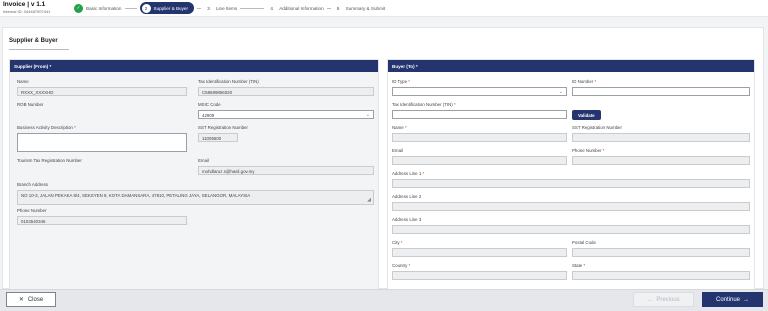 The width and height of the screenshot is (768, 311). Describe the element at coordinates (146, 8) in the screenshot. I see `step-number: 2` at that location.